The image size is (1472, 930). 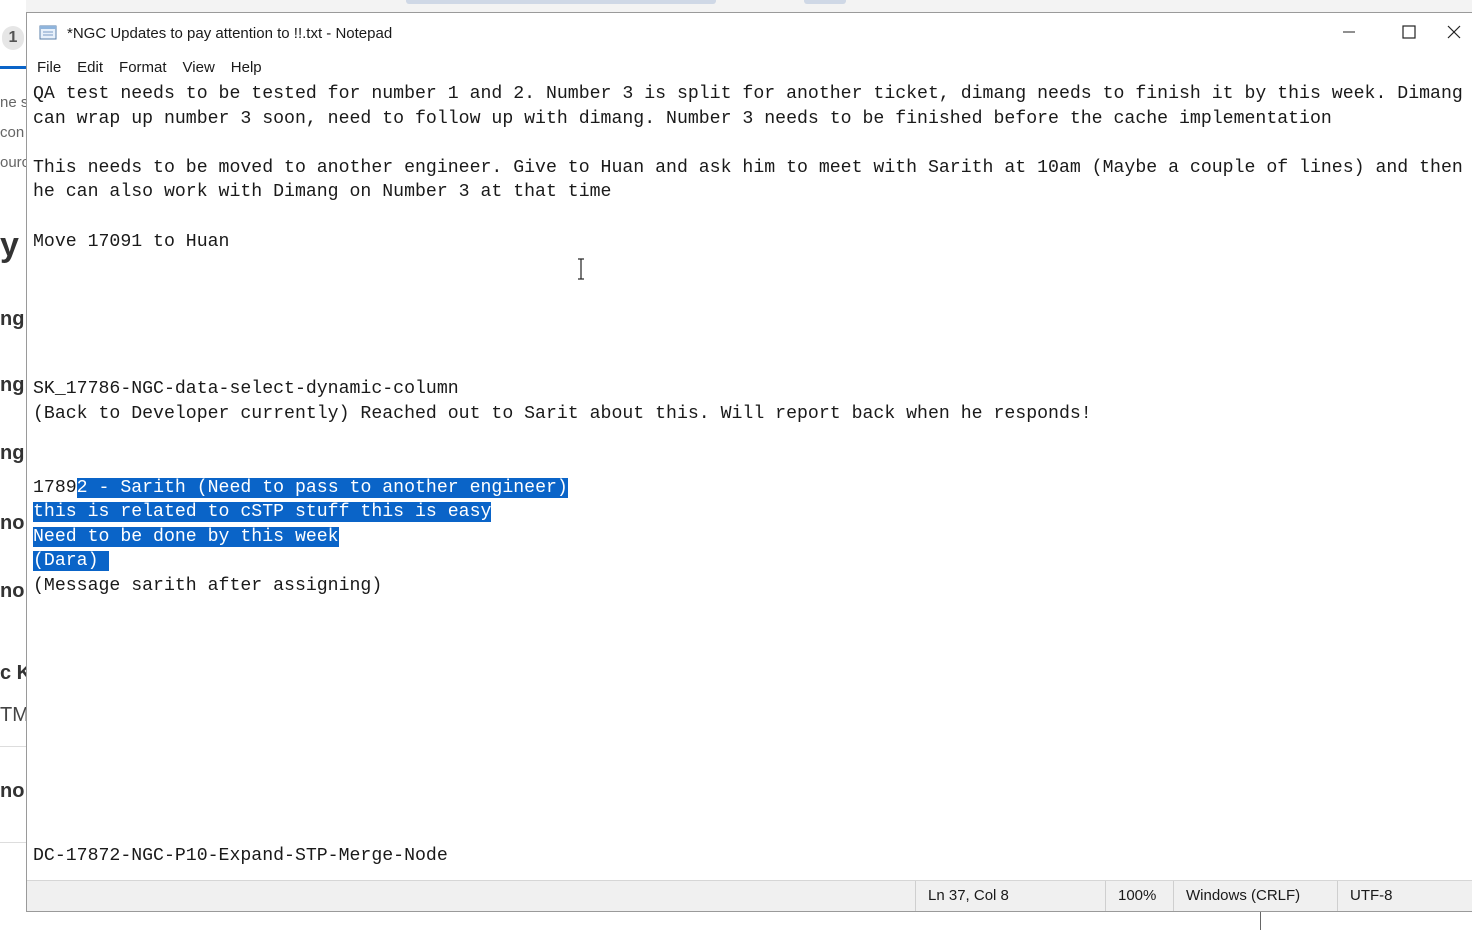 What do you see at coordinates (71, 561) in the screenshot?
I see `selected-text: (Dara)` at bounding box center [71, 561].